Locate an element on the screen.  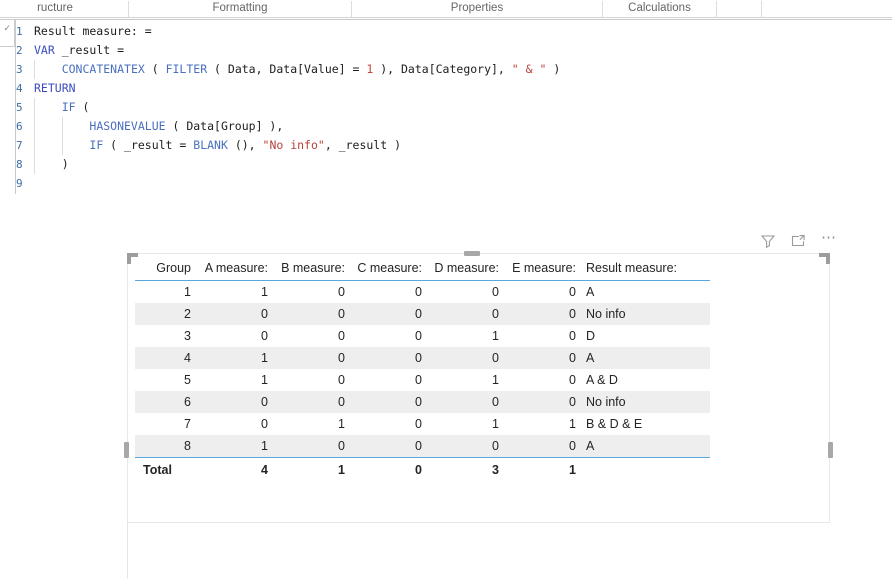
table-row: 2 0 0 0 0 0 No info is located at coordinates (422, 314).